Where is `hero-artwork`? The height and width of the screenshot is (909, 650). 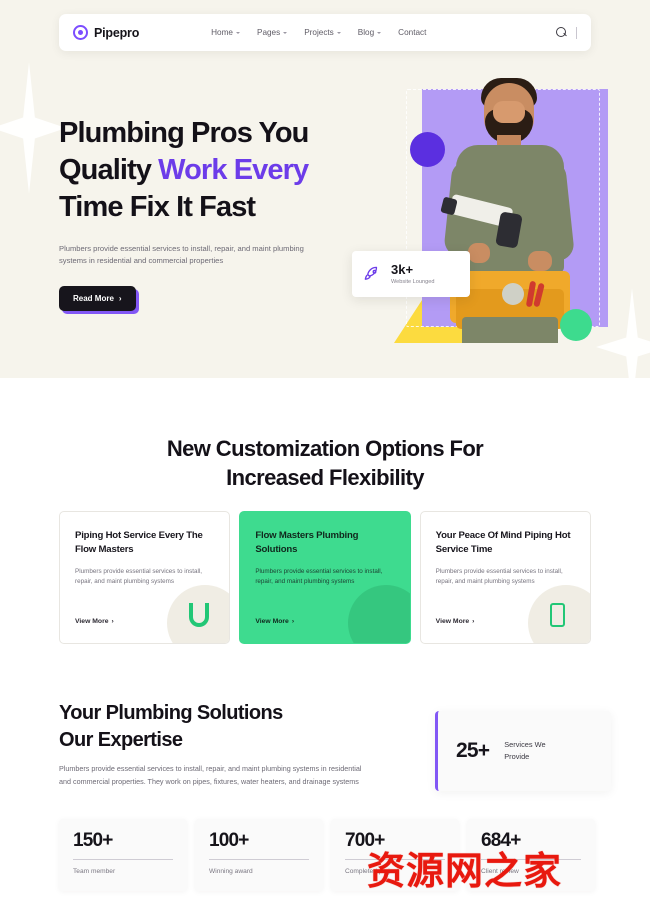
hero-artwork is located at coordinates (500, 209).